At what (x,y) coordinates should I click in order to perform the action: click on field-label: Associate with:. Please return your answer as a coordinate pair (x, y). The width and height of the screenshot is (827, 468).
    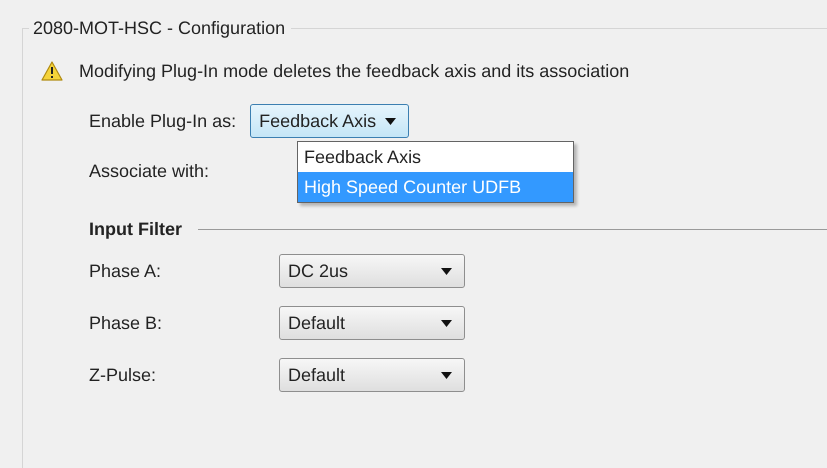
    Looking at the image, I should click on (149, 171).